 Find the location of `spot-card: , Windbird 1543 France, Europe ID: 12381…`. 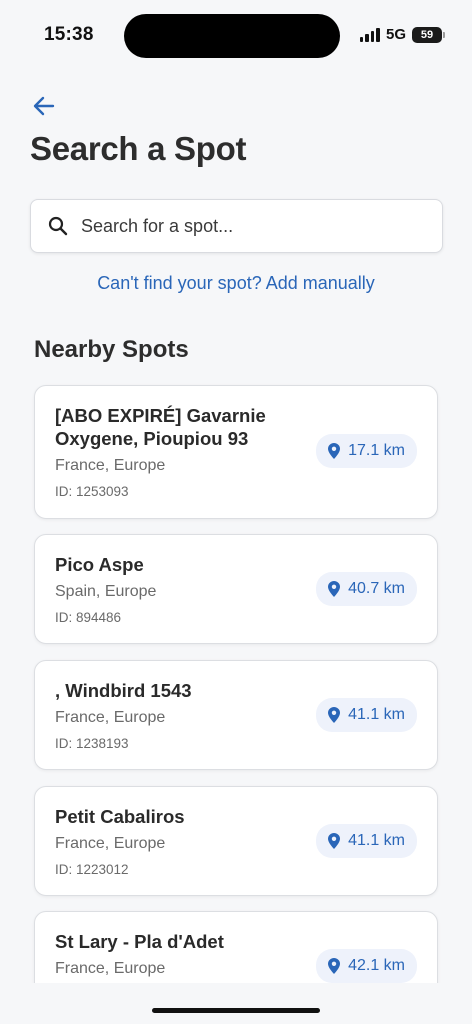

spot-card: , Windbird 1543 France, Europe ID: 12381… is located at coordinates (236, 715).